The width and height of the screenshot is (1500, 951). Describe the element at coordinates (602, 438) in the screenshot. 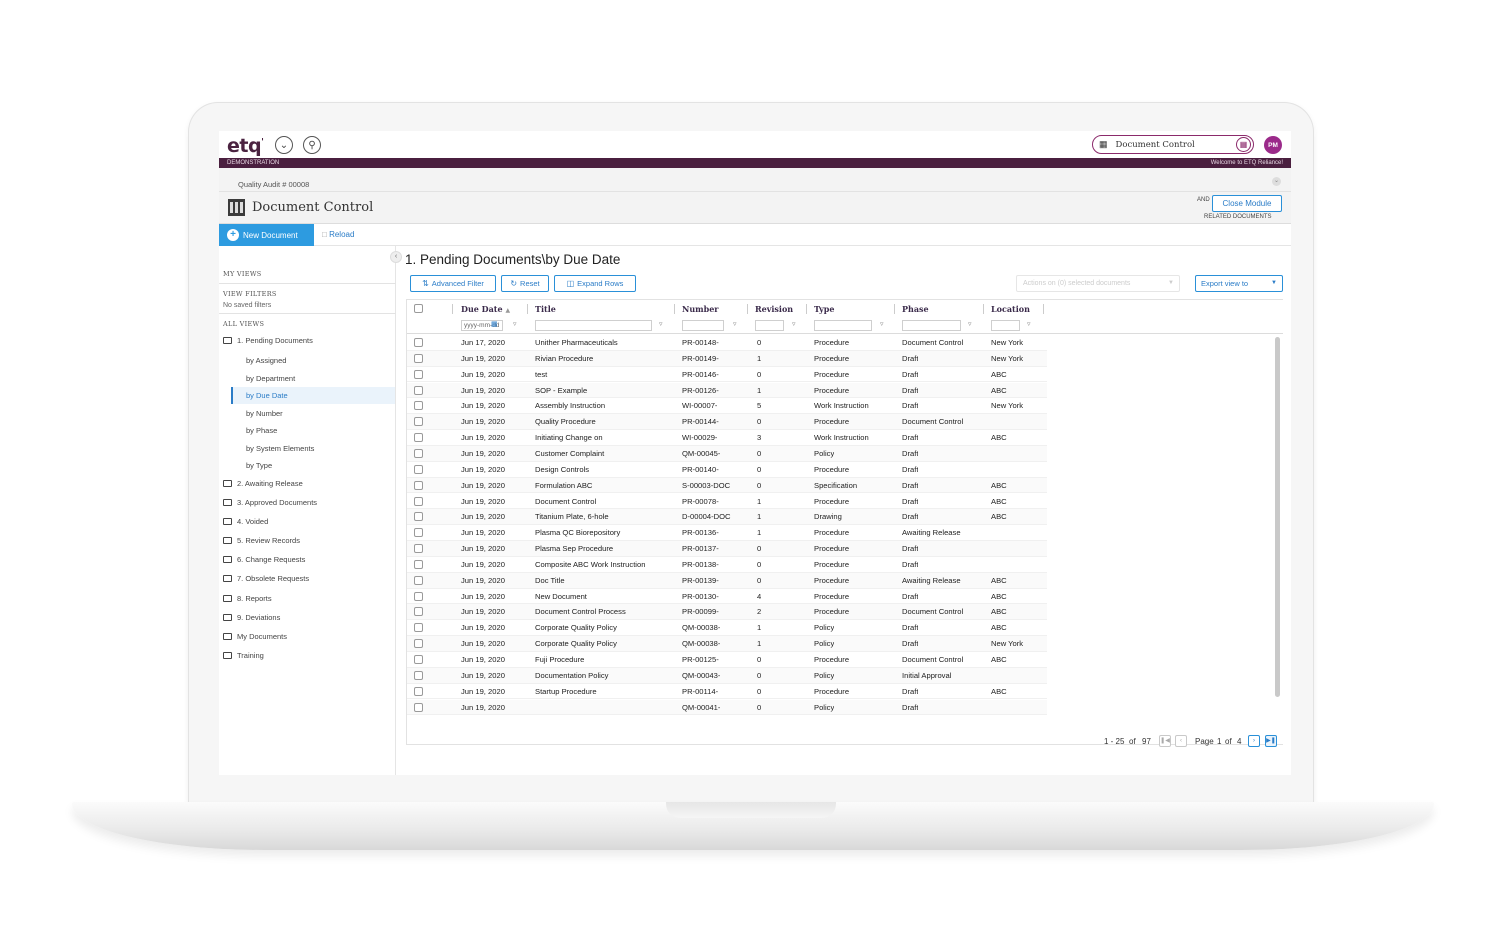

I see `cell-title: Initiating Change on` at that location.